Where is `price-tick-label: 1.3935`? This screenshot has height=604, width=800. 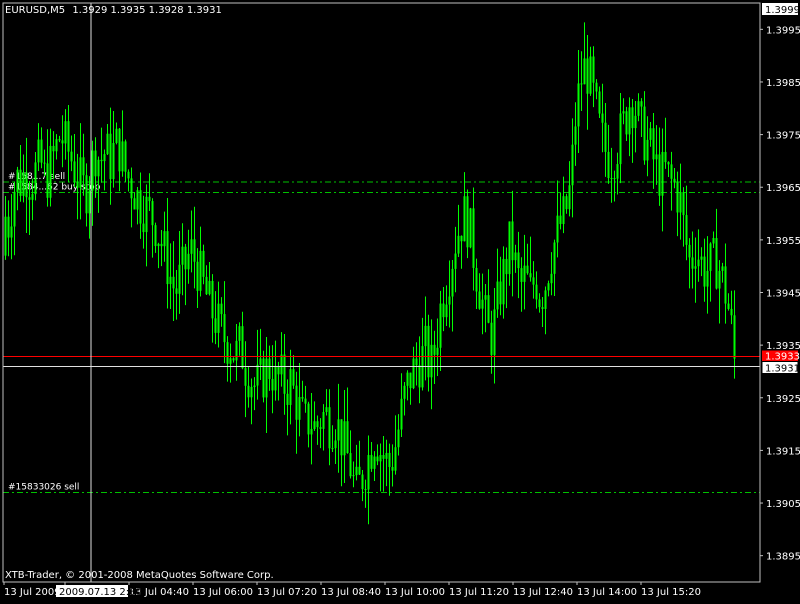 price-tick-label: 1.3935 is located at coordinates (783, 346).